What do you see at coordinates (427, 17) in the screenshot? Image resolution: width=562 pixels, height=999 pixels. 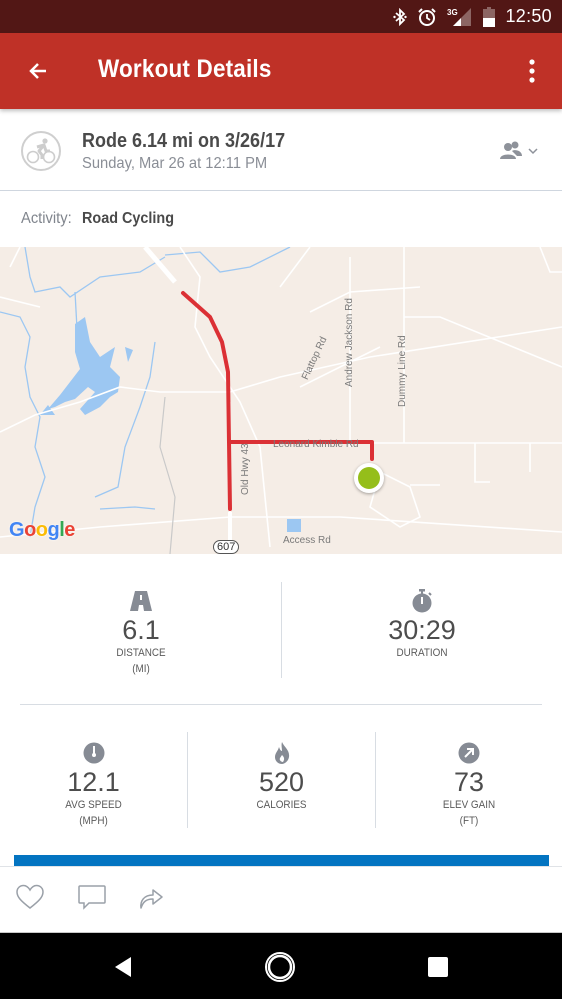 I see `alarm-icon` at bounding box center [427, 17].